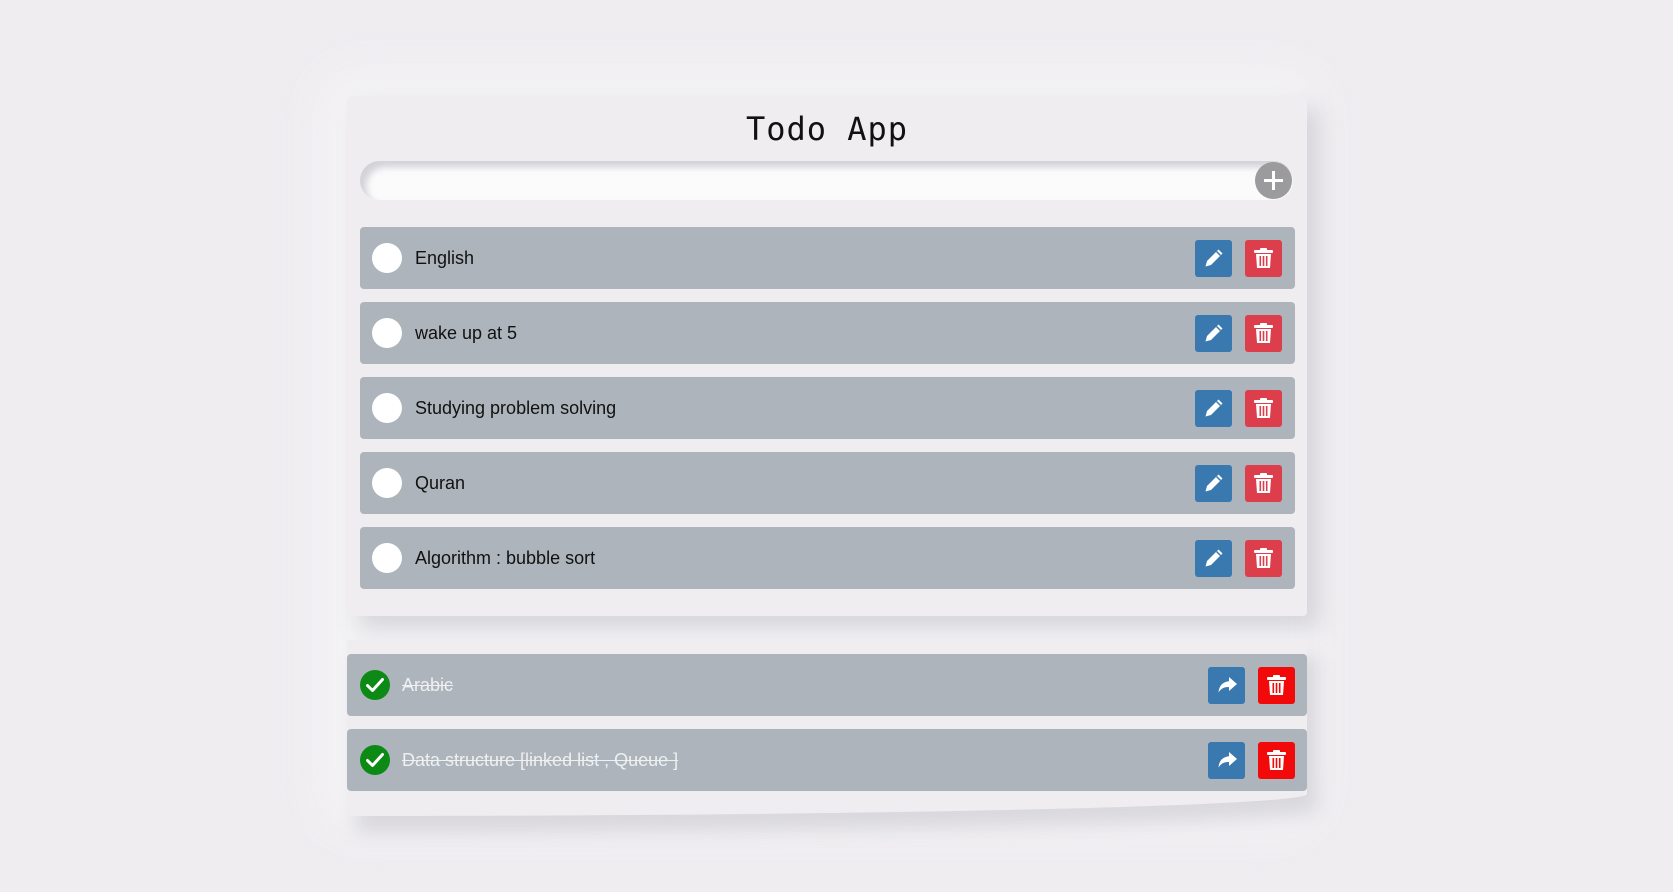 The width and height of the screenshot is (1673, 892). I want to click on todo-label: Quran, so click(440, 483).